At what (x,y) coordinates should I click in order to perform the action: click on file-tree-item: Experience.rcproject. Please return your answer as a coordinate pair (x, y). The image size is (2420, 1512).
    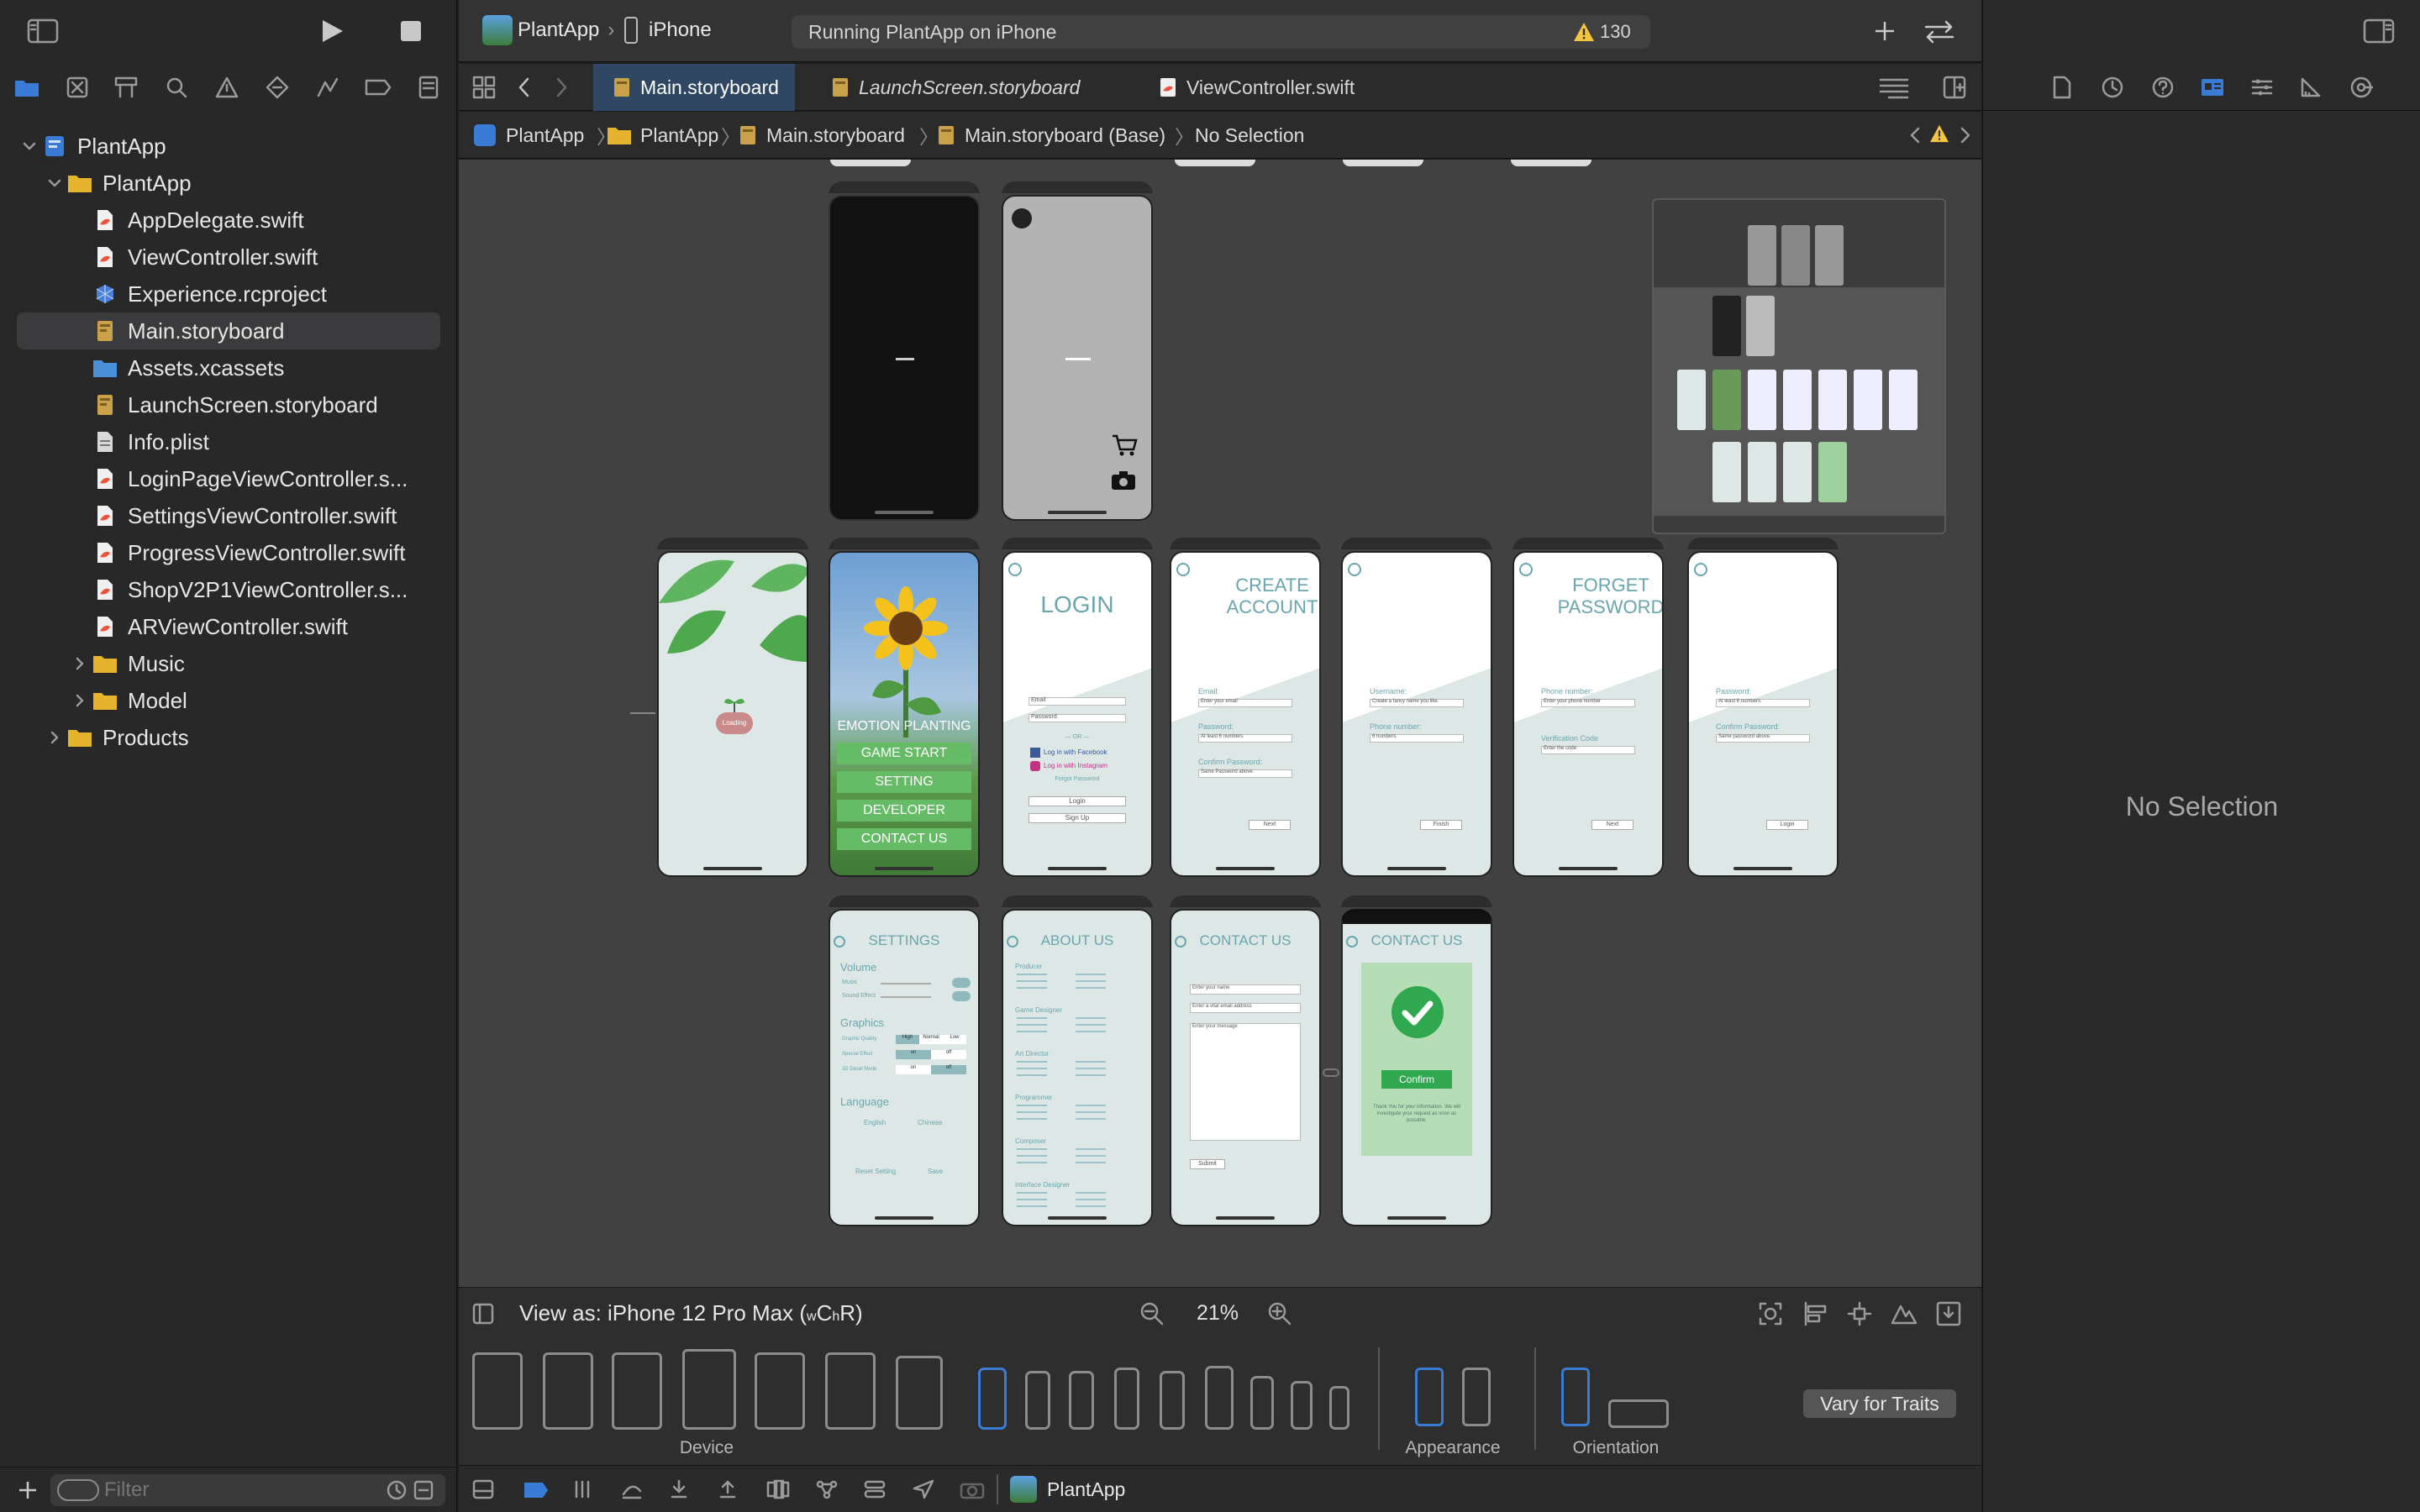
    Looking at the image, I should click on (228, 294).